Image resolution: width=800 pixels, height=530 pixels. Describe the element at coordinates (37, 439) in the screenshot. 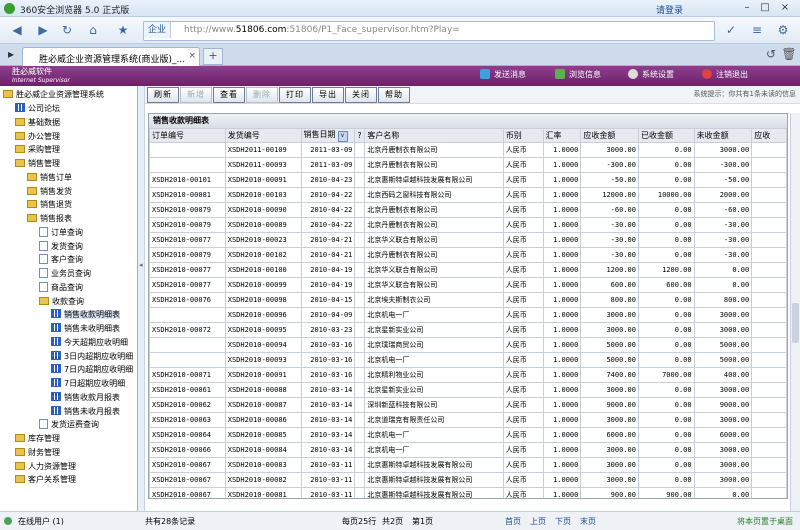

I see `tree-item: 库存管理` at that location.